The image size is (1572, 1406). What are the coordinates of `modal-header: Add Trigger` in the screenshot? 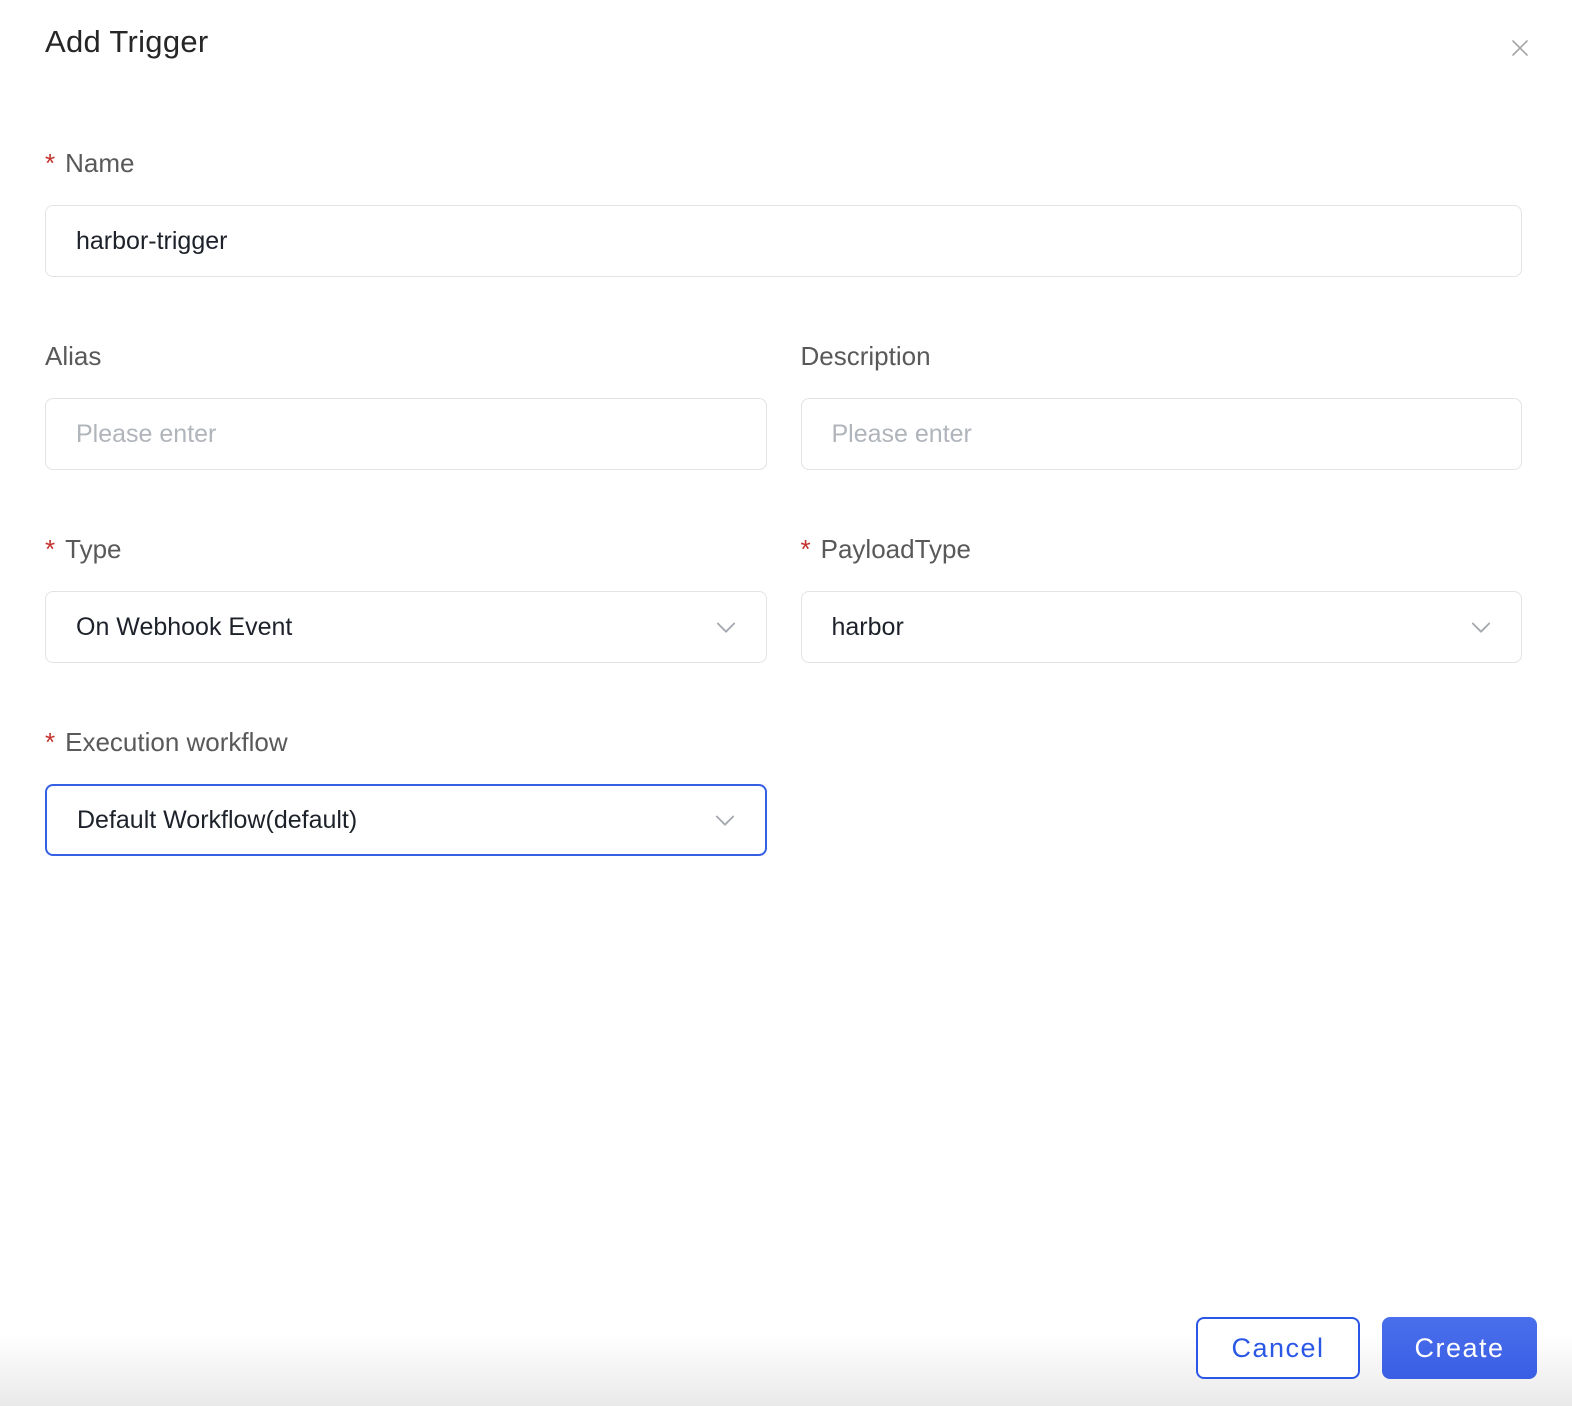 It's located at (786, 30).